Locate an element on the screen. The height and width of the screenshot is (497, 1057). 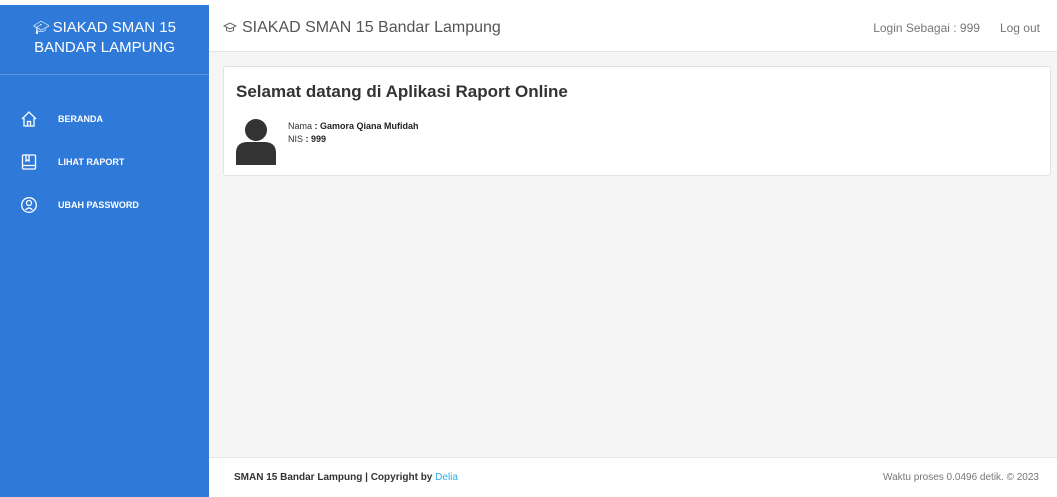
logout-link: Log out is located at coordinates (1020, 28).